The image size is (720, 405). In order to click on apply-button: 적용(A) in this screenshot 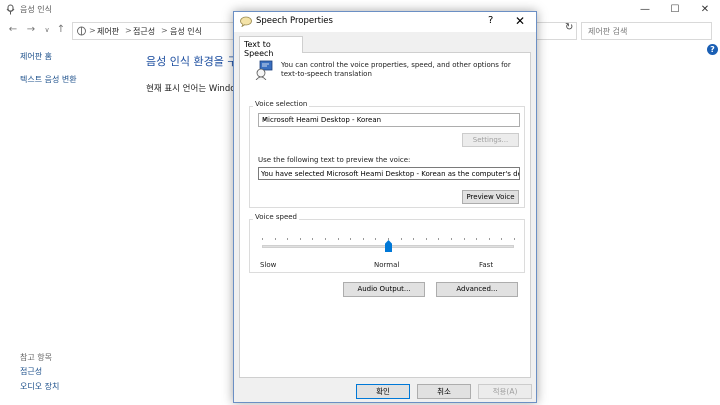, I will do `click(505, 391)`.